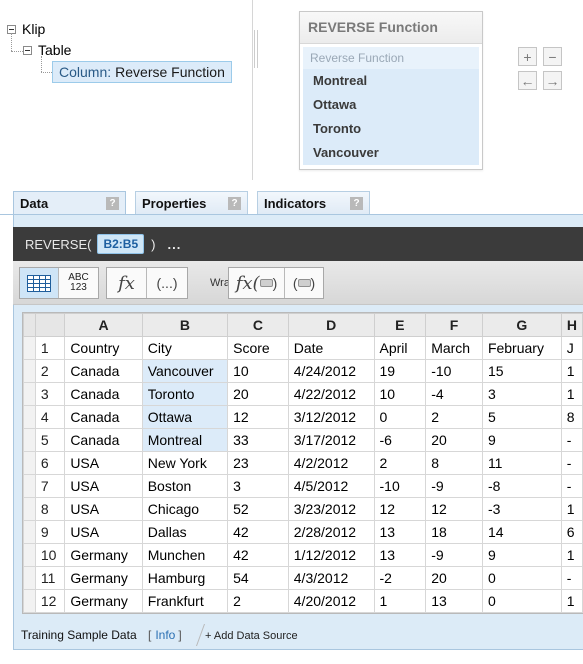  Describe the element at coordinates (103, 348) in the screenshot. I see `table-cell: Country` at that location.